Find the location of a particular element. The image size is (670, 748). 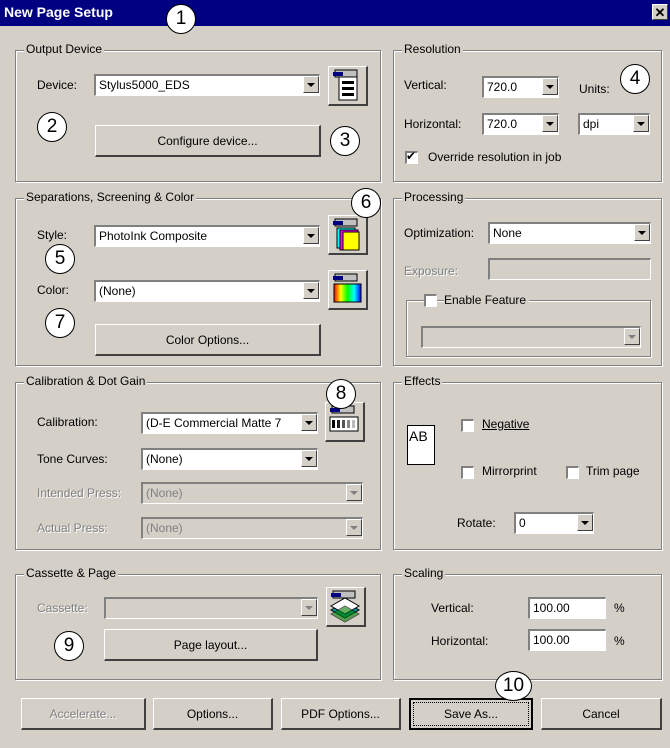

enable-feature-label: Enable Feature is located at coordinates (487, 300).